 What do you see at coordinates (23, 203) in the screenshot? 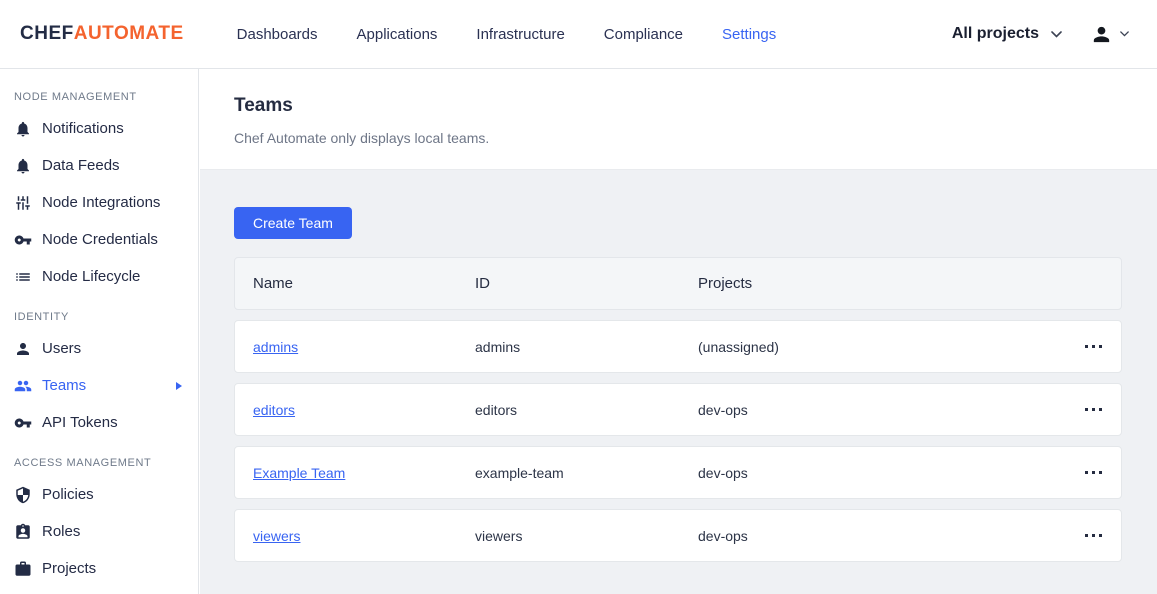
I see `sliders-icon` at bounding box center [23, 203].